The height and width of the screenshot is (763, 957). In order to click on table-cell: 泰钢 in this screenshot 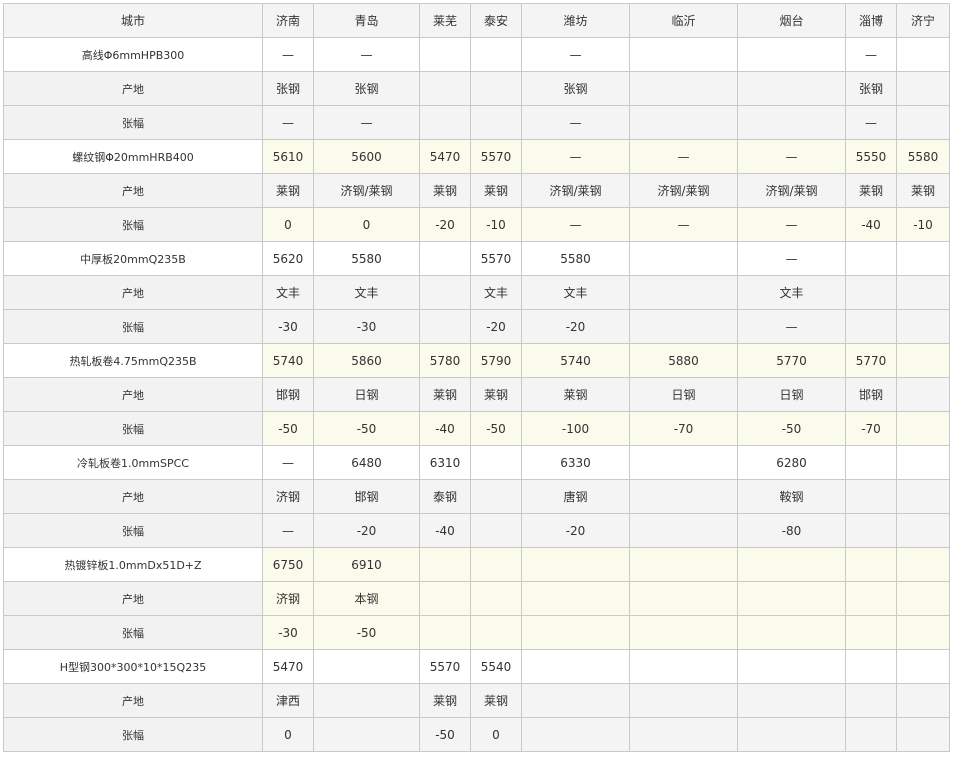, I will do `click(445, 496)`.